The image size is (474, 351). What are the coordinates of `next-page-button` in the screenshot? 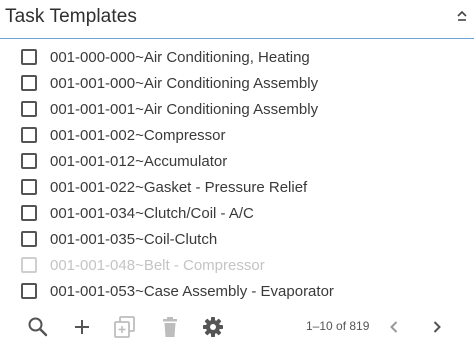 It's located at (437, 327).